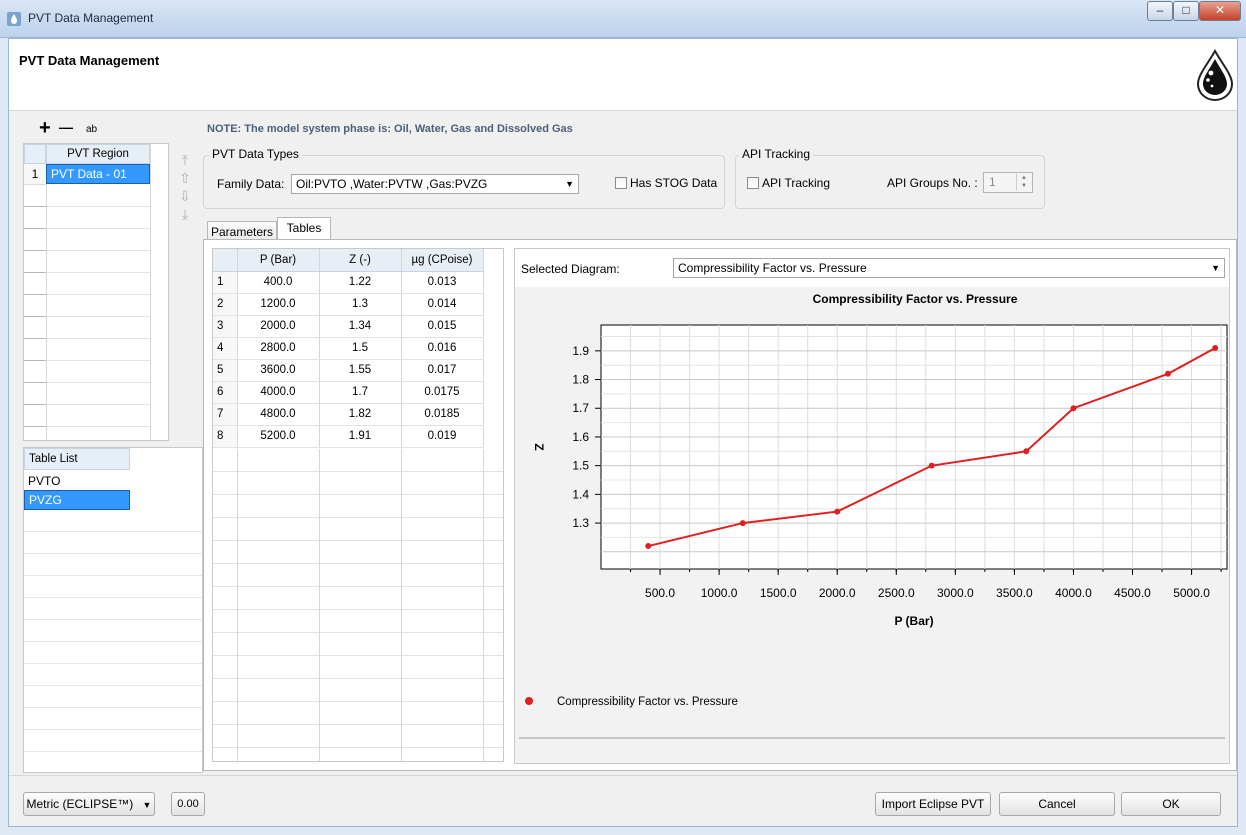 The height and width of the screenshot is (835, 1246). What do you see at coordinates (77, 500) in the screenshot?
I see `table-list-item-pvzg: PVZG` at bounding box center [77, 500].